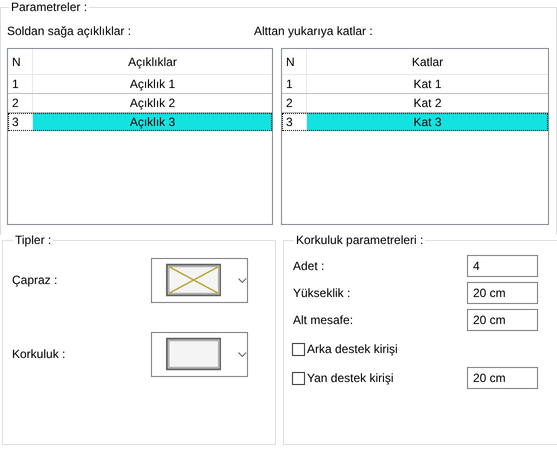 The height and width of the screenshot is (449, 557). What do you see at coordinates (152, 122) in the screenshot?
I see `table-cell: Açıklık 3` at bounding box center [152, 122].